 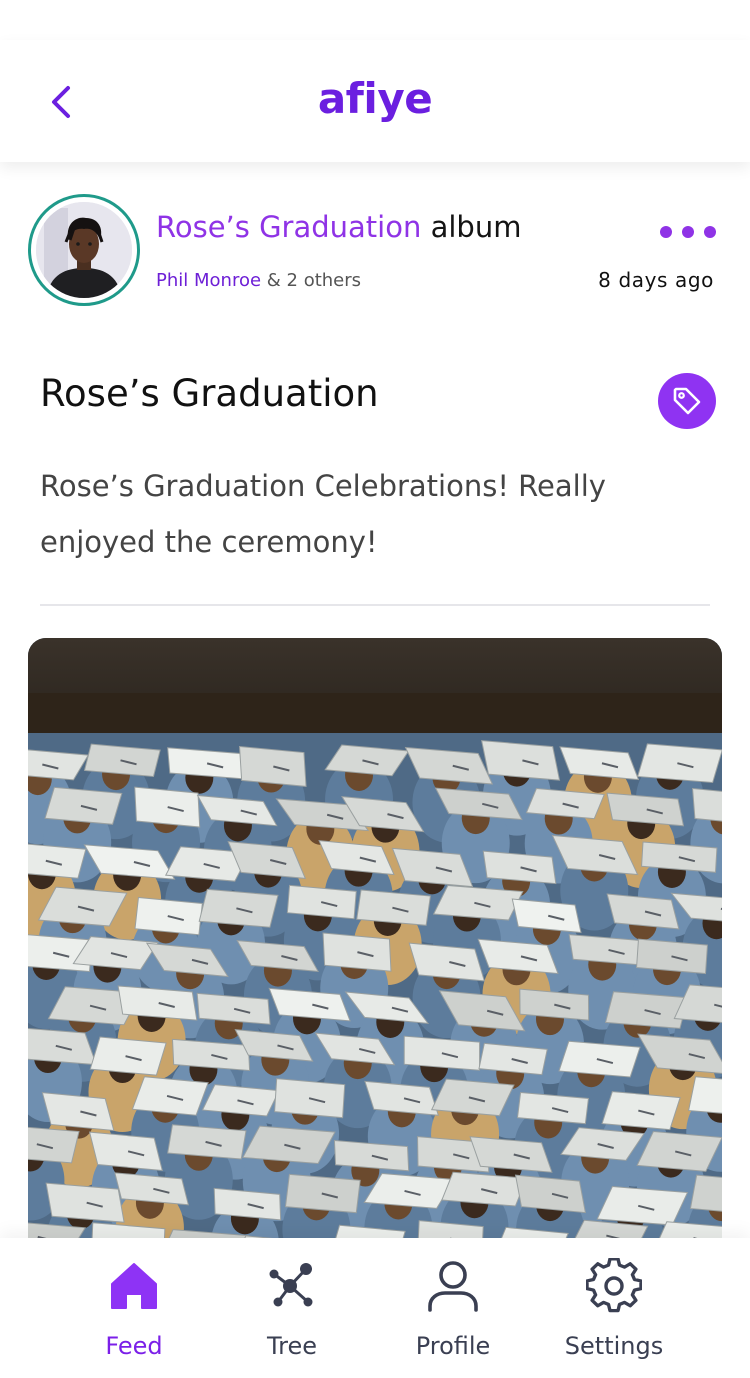 What do you see at coordinates (208, 280) in the screenshot?
I see `author-link: Phil Monroe` at bounding box center [208, 280].